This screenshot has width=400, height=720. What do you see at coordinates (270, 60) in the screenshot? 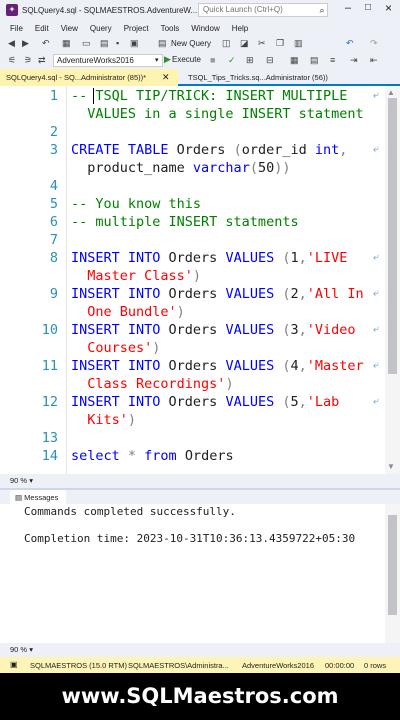
I see `query-options-icon: ⊟` at bounding box center [270, 60].